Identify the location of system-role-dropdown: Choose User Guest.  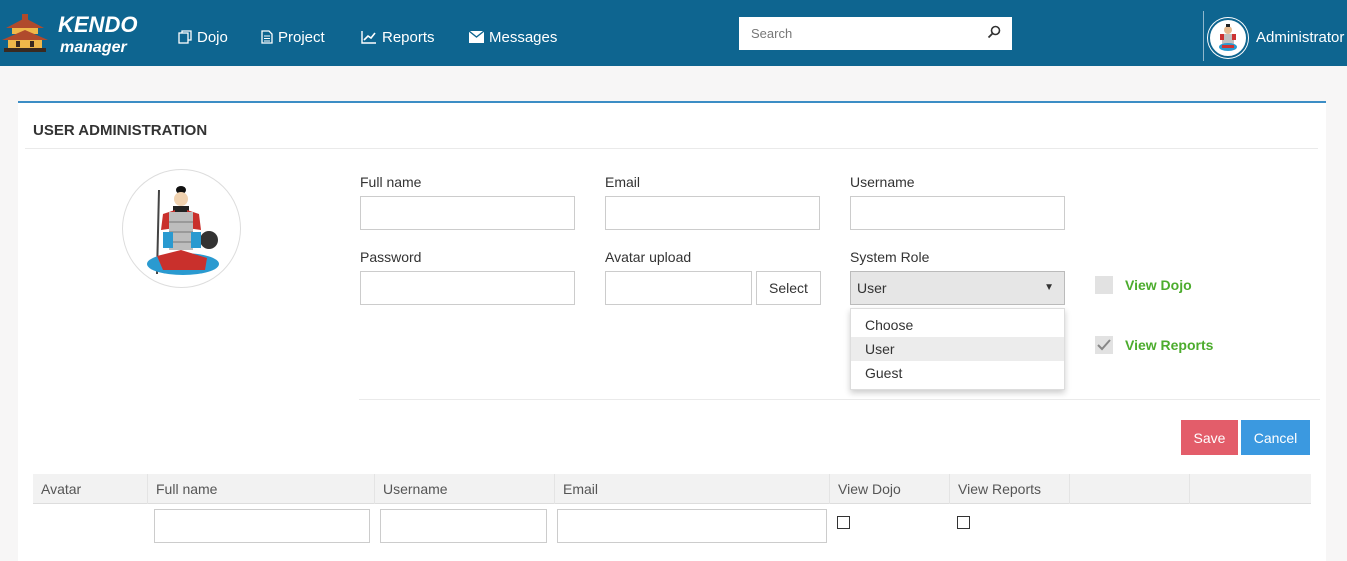
(957, 349).